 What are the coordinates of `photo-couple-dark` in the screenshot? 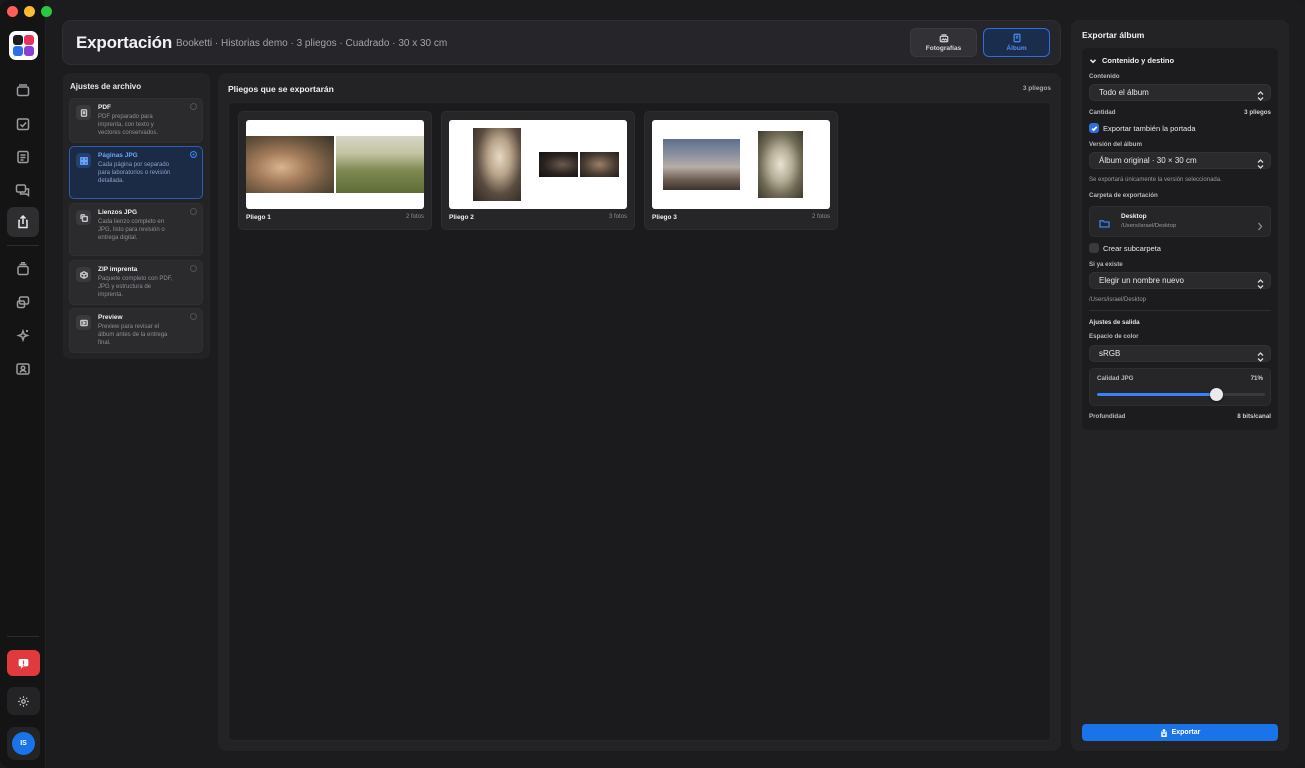 It's located at (558, 164).